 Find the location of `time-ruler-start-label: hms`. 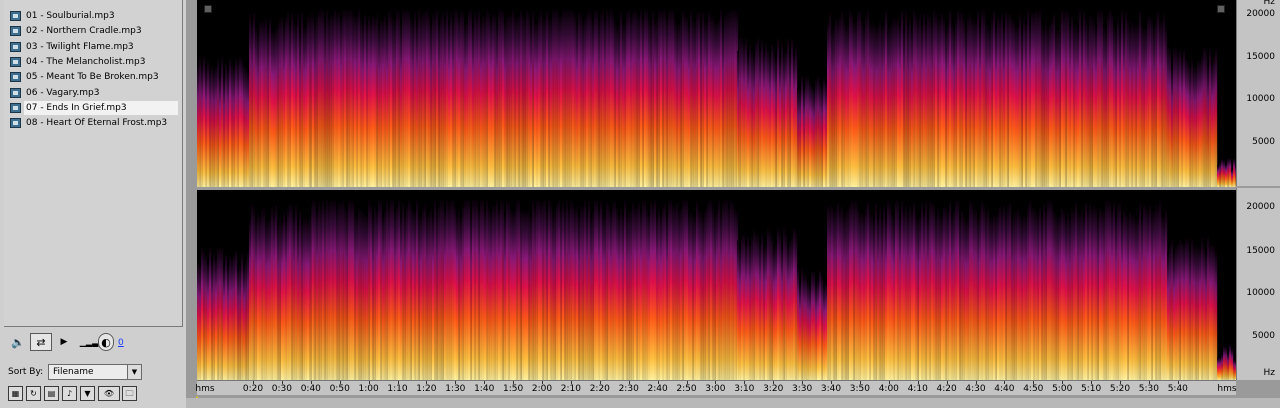

time-ruler-start-label: hms is located at coordinates (205, 389).